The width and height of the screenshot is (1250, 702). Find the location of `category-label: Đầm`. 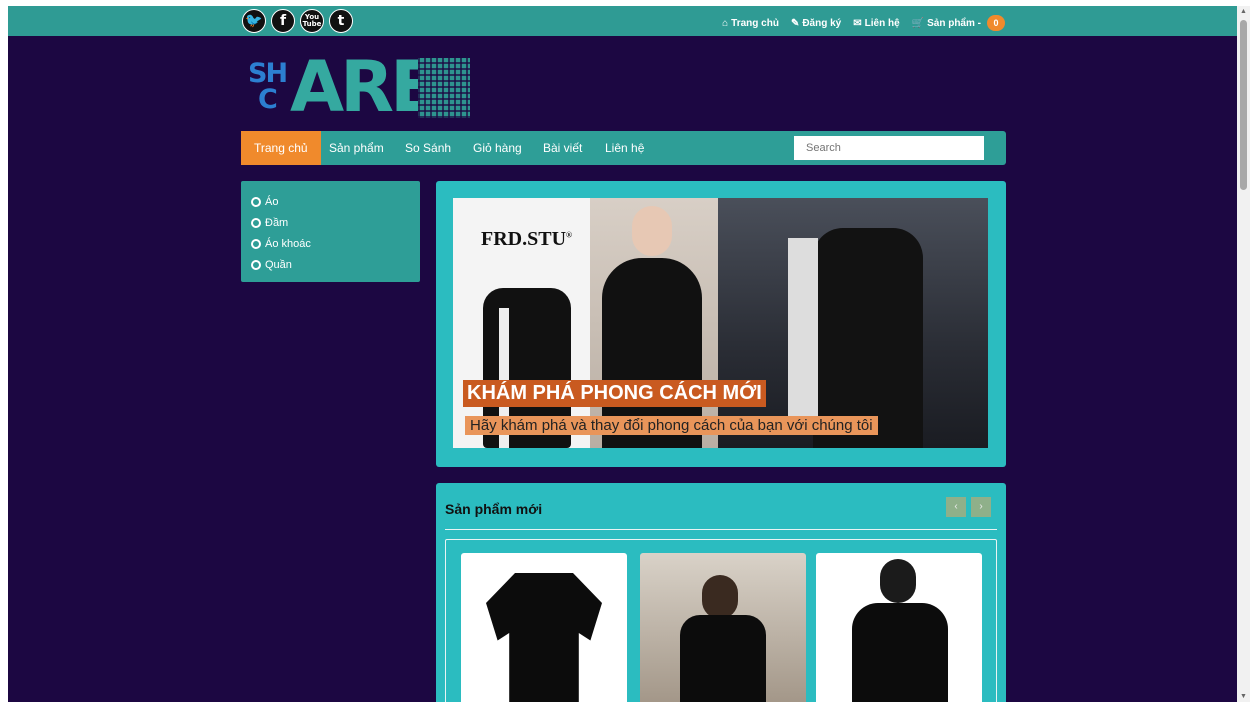

category-label: Đầm is located at coordinates (277, 222).